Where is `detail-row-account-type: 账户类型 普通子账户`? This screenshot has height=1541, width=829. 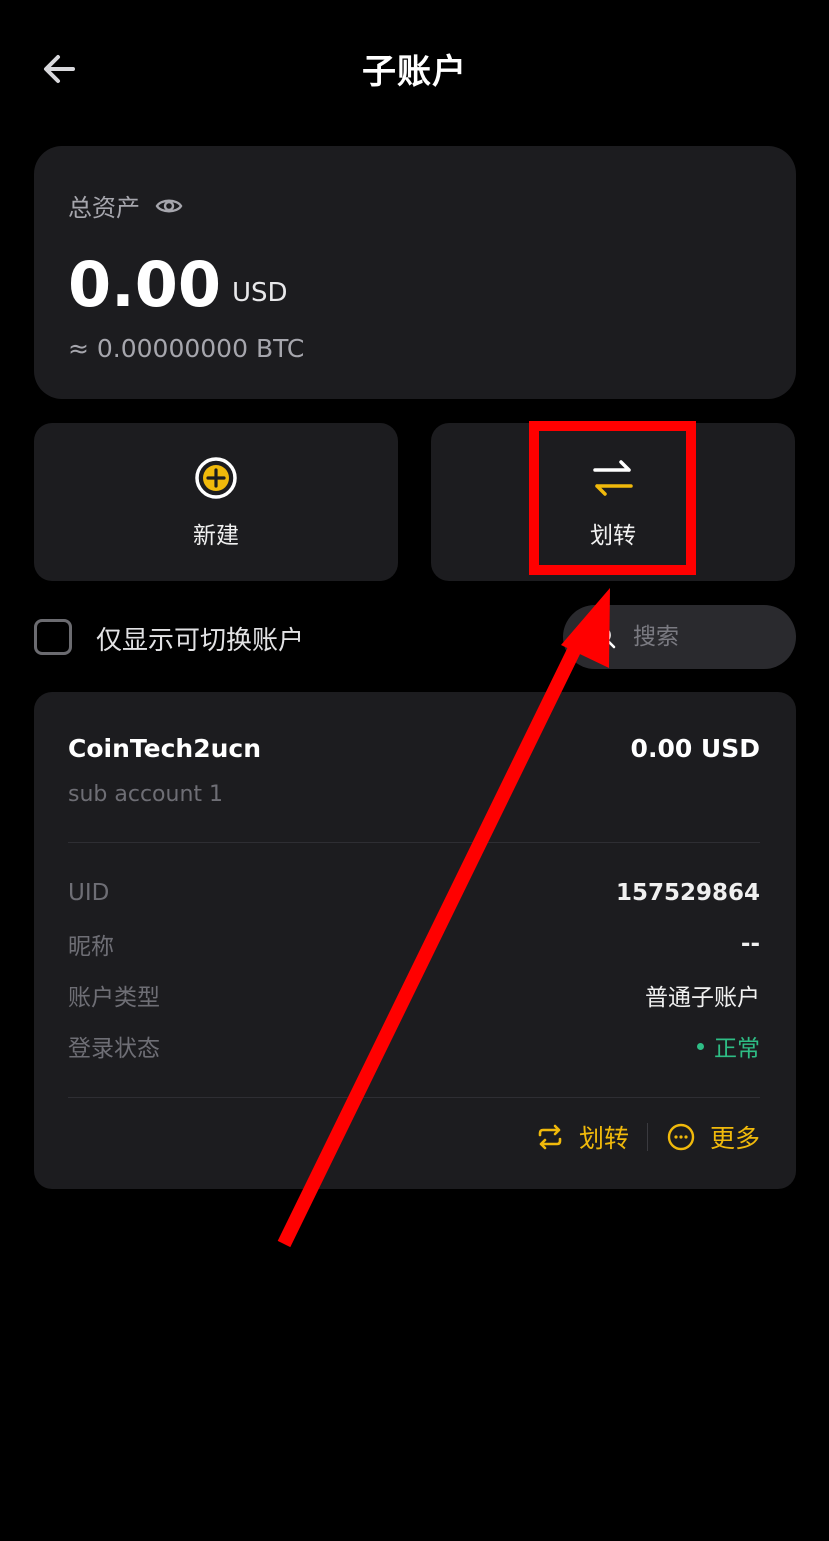 detail-row-account-type: 账户类型 普通子账户 is located at coordinates (414, 995).